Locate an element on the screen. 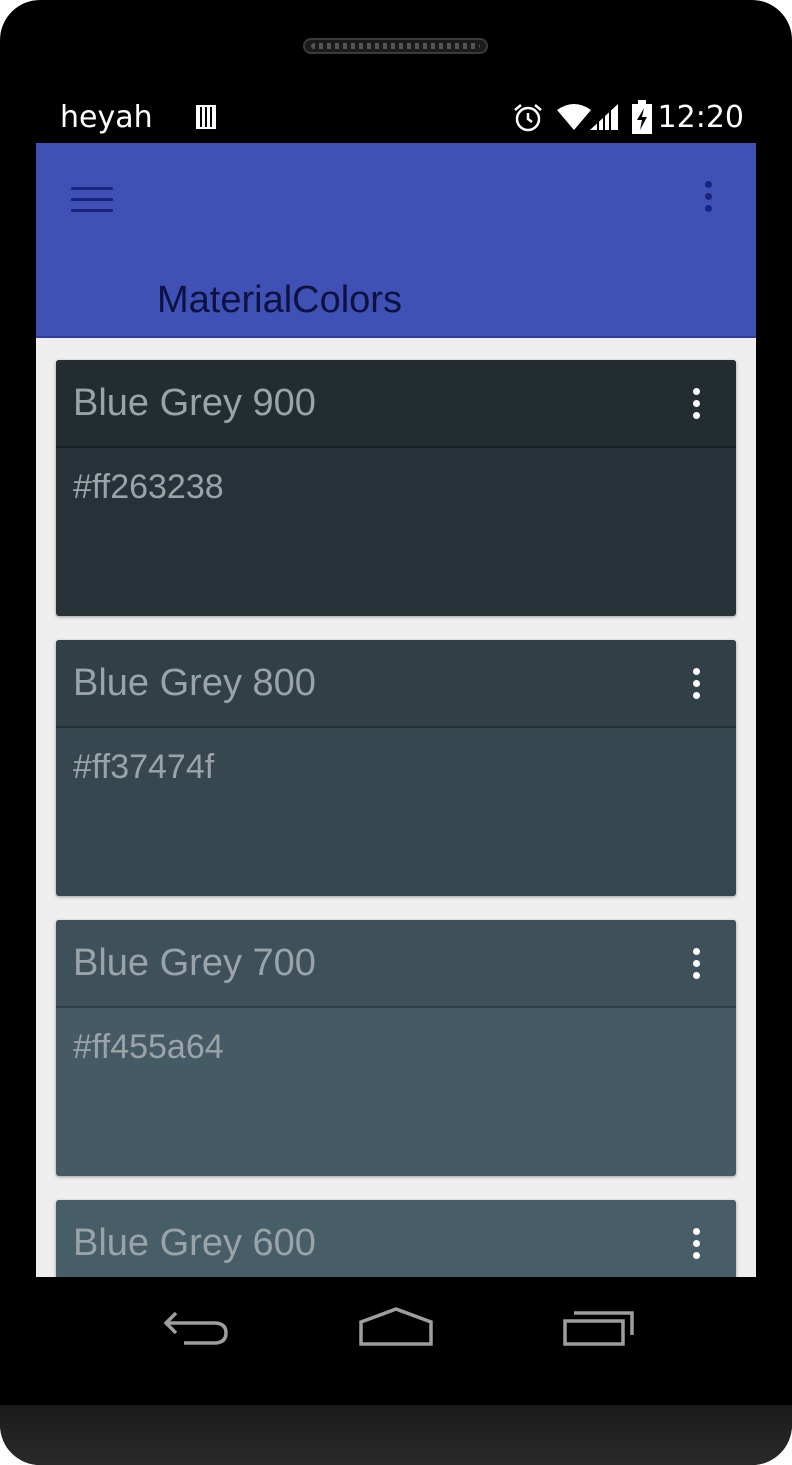 The height and width of the screenshot is (1465, 792). recents-icon is located at coordinates (599, 1327).